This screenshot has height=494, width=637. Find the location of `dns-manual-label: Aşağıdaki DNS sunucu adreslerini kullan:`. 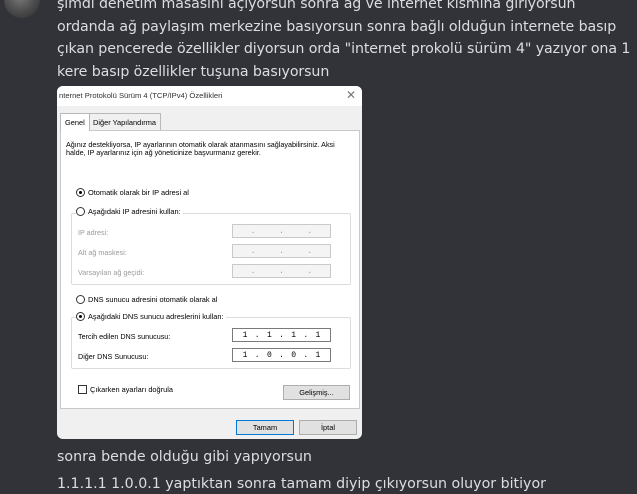

dns-manual-label: Aşağıdaki DNS sunucu adreslerini kullan: is located at coordinates (156, 316).